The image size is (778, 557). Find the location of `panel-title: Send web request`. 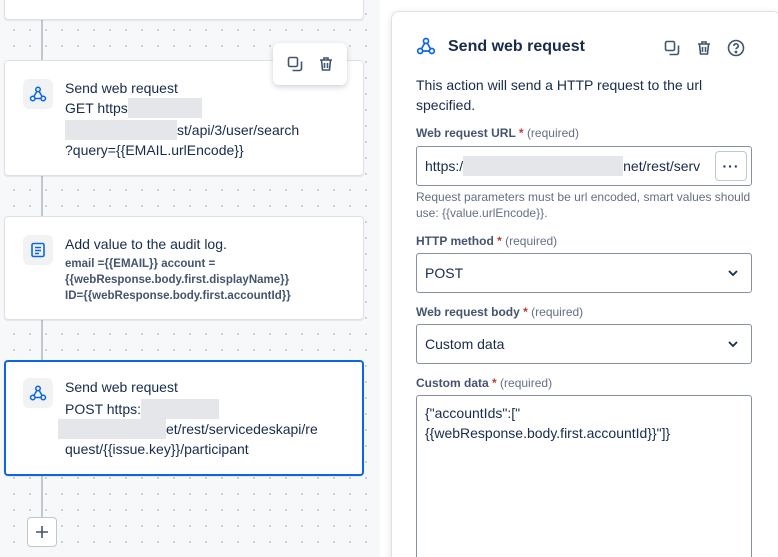

panel-title: Send web request is located at coordinates (516, 46).